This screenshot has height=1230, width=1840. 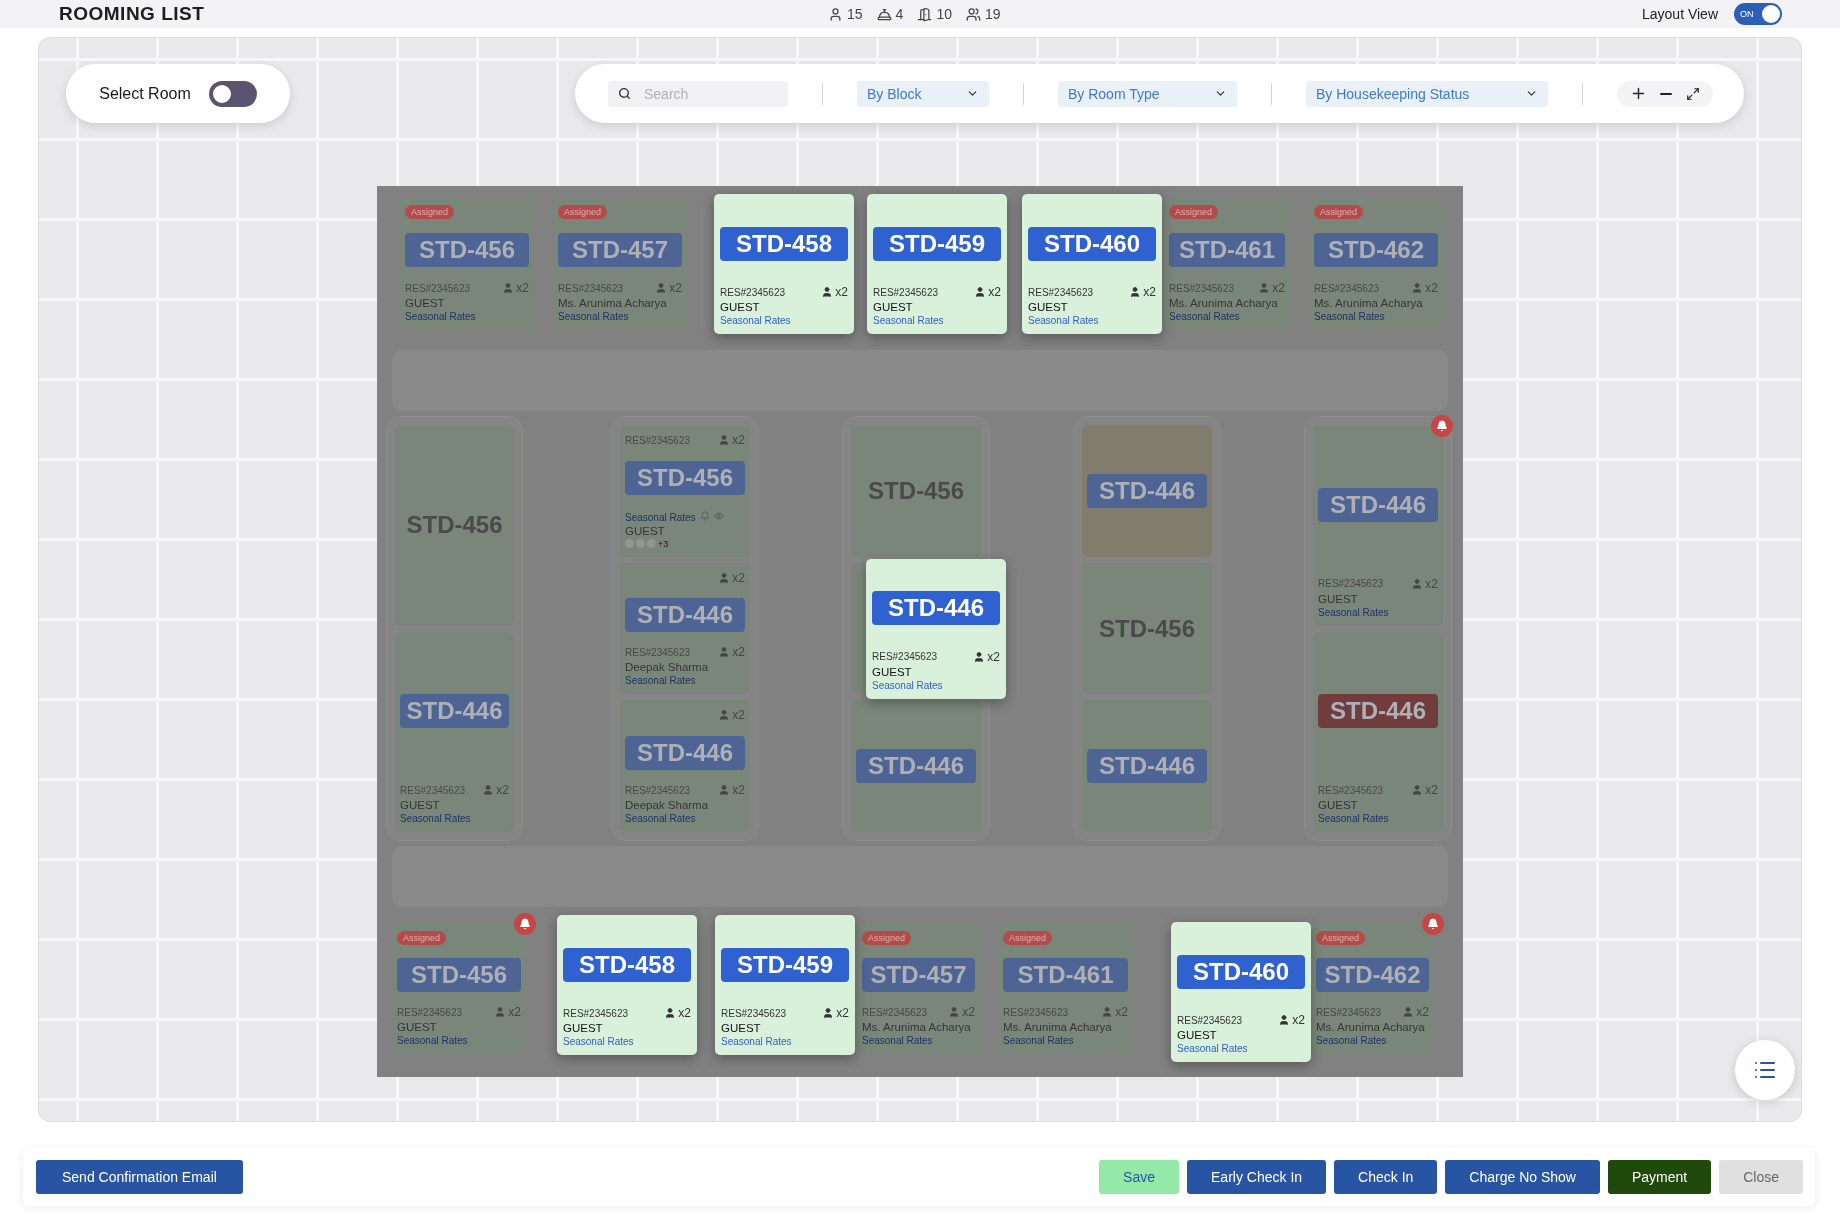 I want to click on filter-dropdown: By Room Type, so click(x=1147, y=93).